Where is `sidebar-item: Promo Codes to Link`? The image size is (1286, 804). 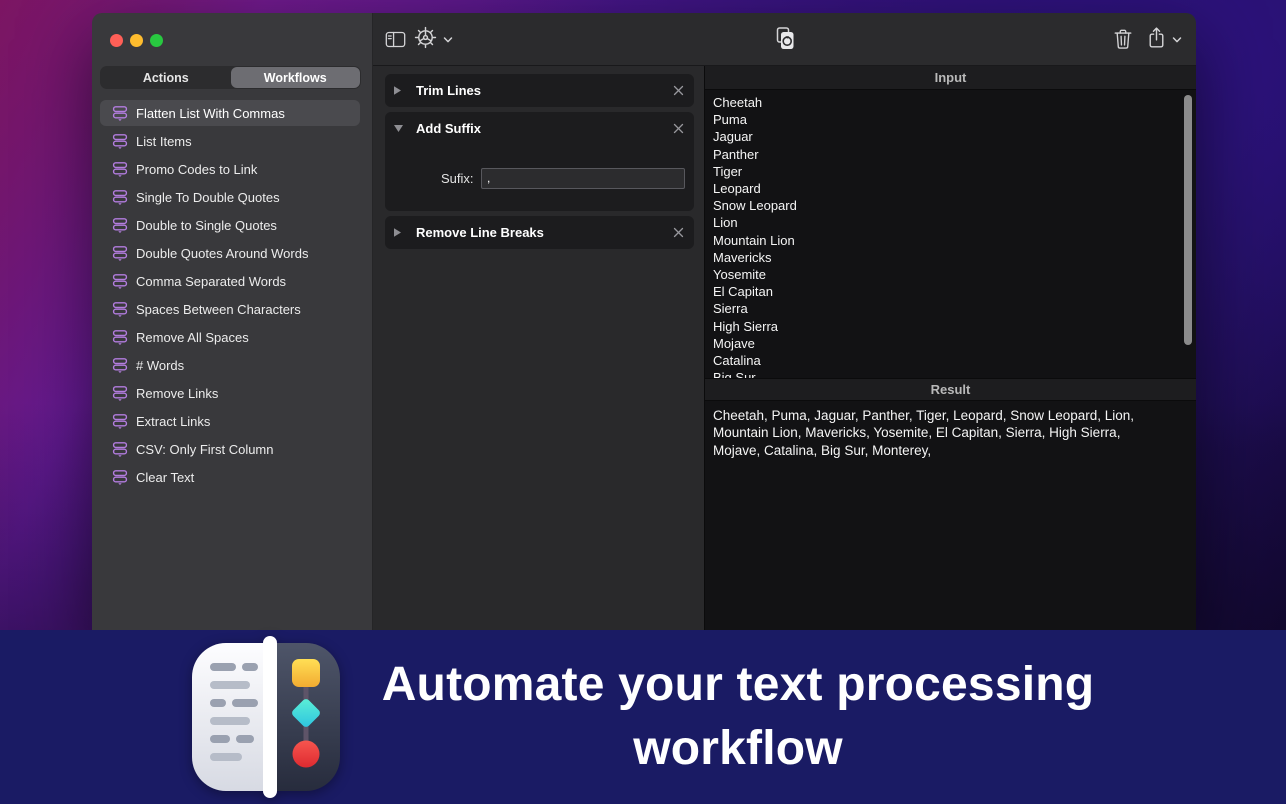
sidebar-item: Promo Codes to Link is located at coordinates (230, 169).